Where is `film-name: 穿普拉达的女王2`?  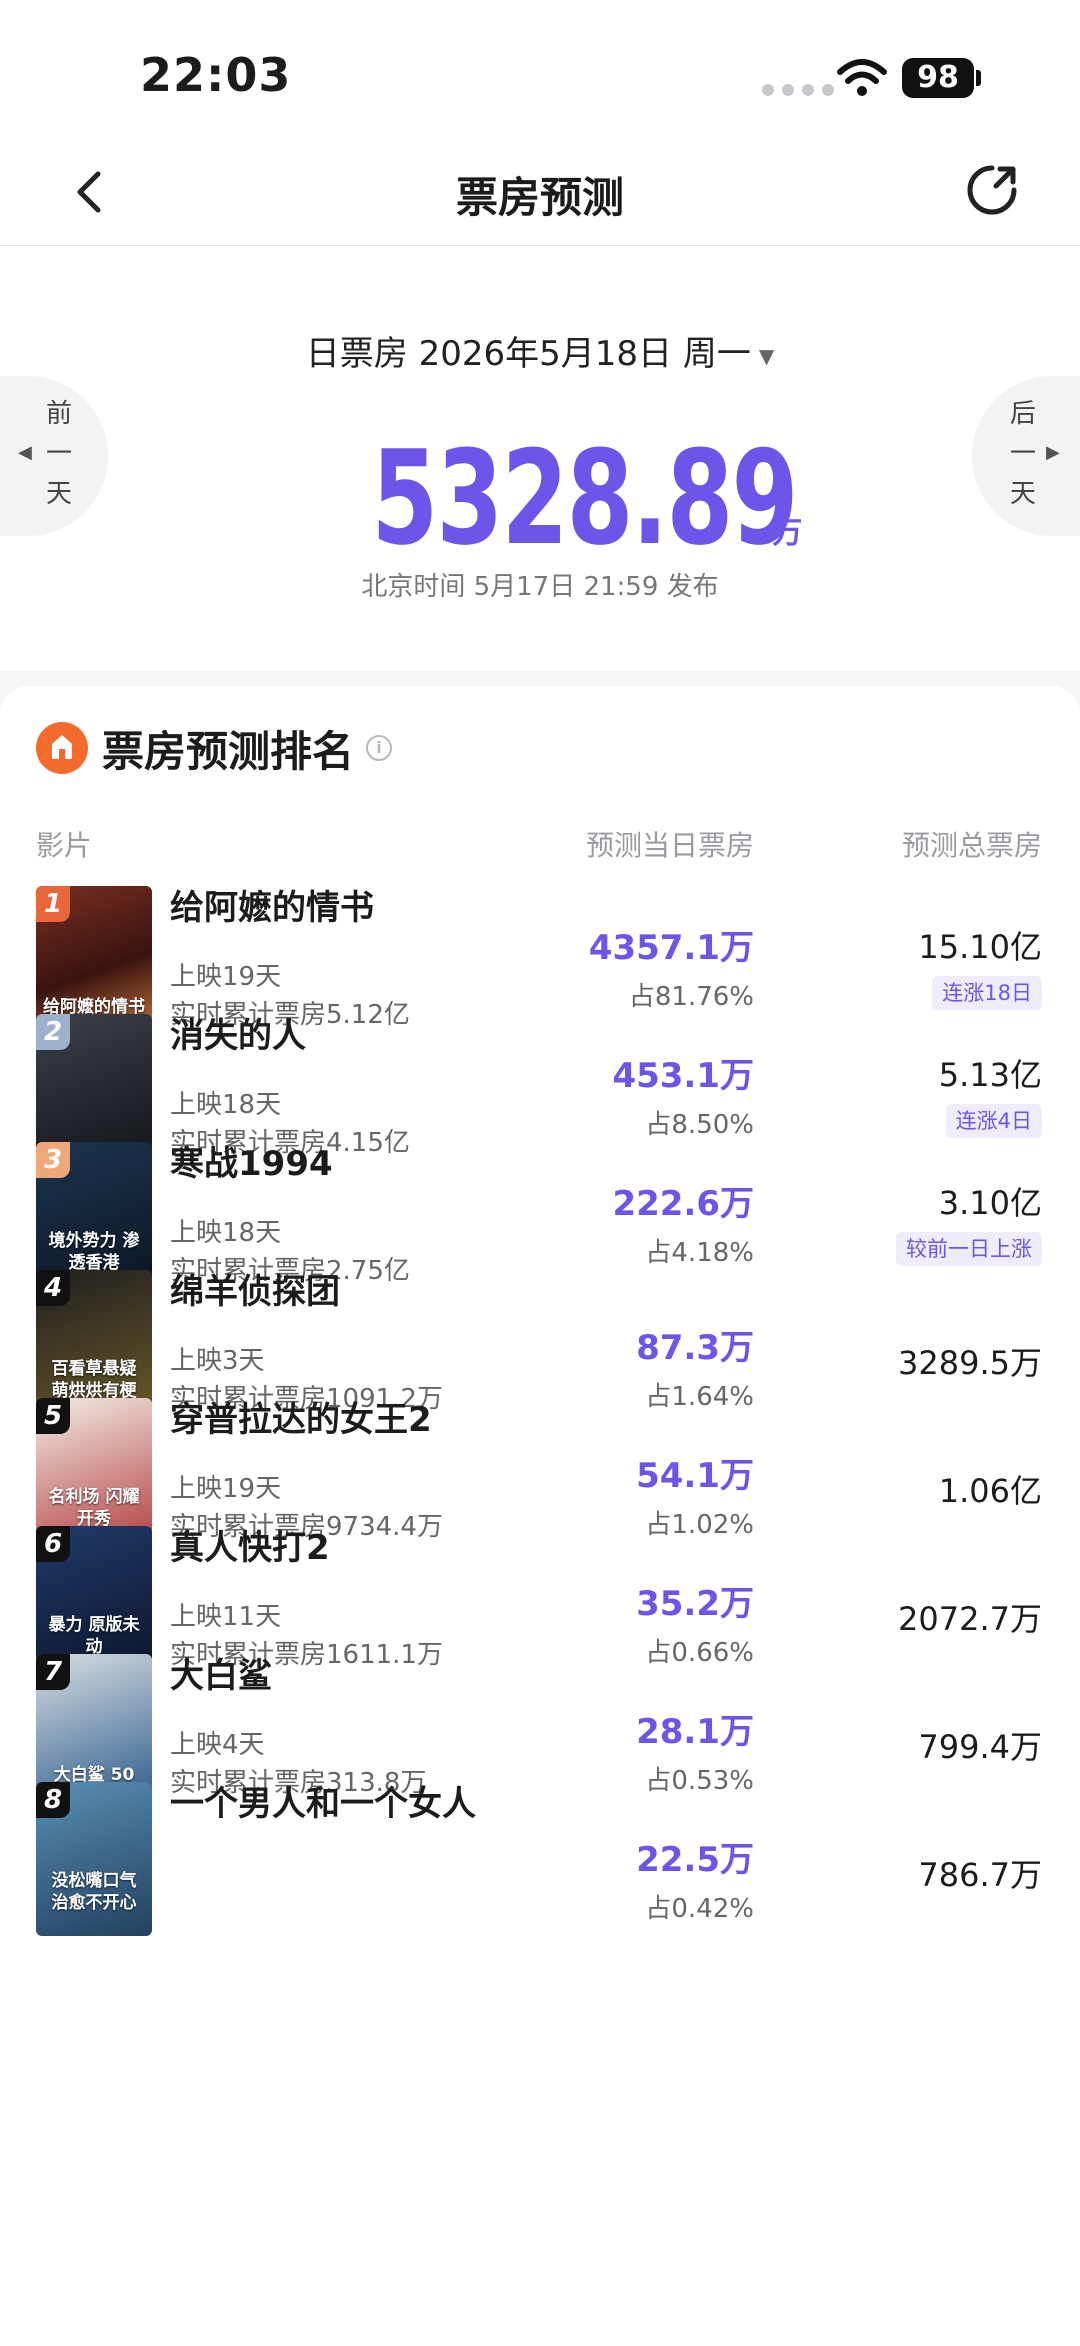
film-name: 穿普拉达的女王2 is located at coordinates (330, 1420).